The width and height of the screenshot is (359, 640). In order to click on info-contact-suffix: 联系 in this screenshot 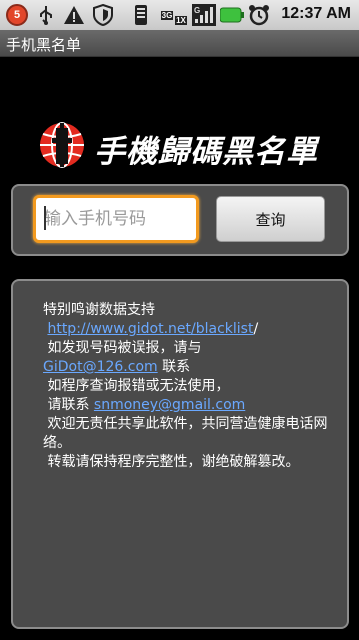, I will do `click(174, 367)`.